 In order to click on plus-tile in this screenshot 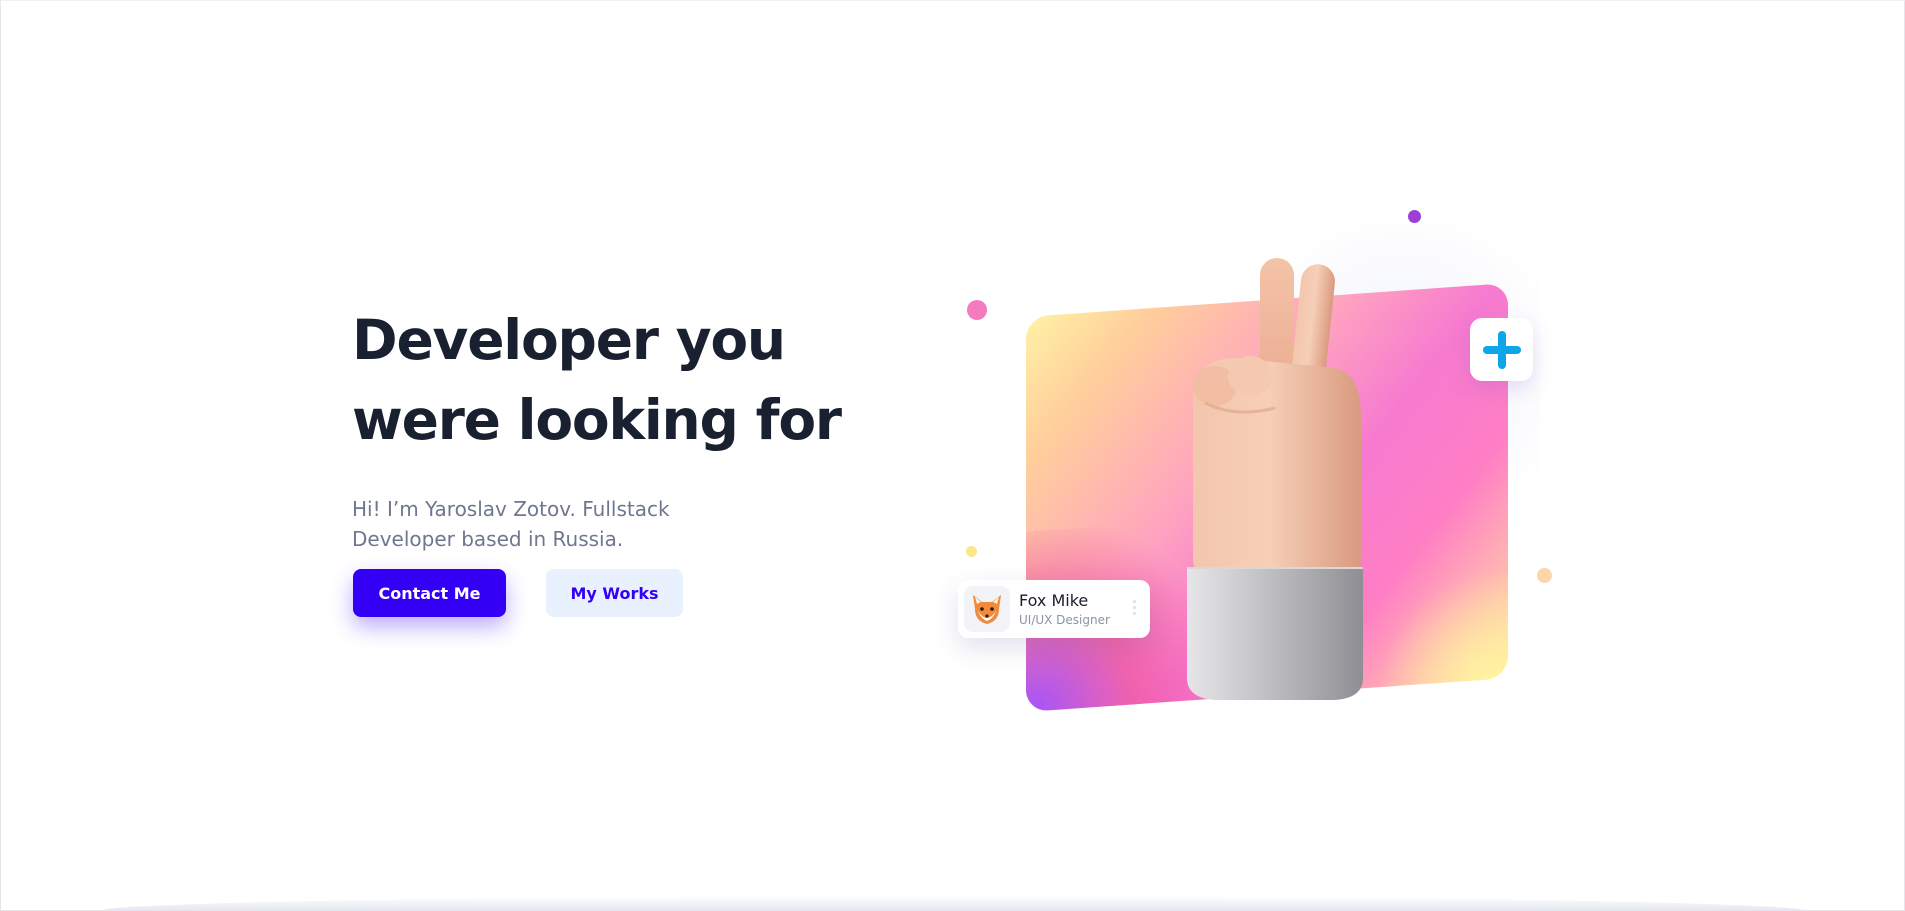, I will do `click(1501, 349)`.